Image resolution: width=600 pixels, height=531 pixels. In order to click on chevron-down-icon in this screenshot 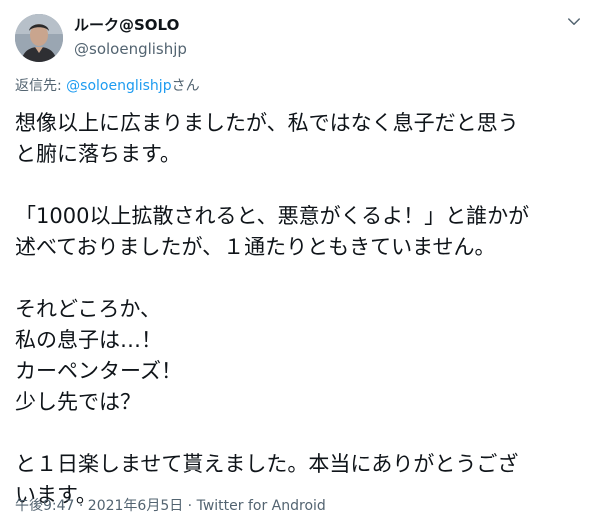, I will do `click(574, 22)`.